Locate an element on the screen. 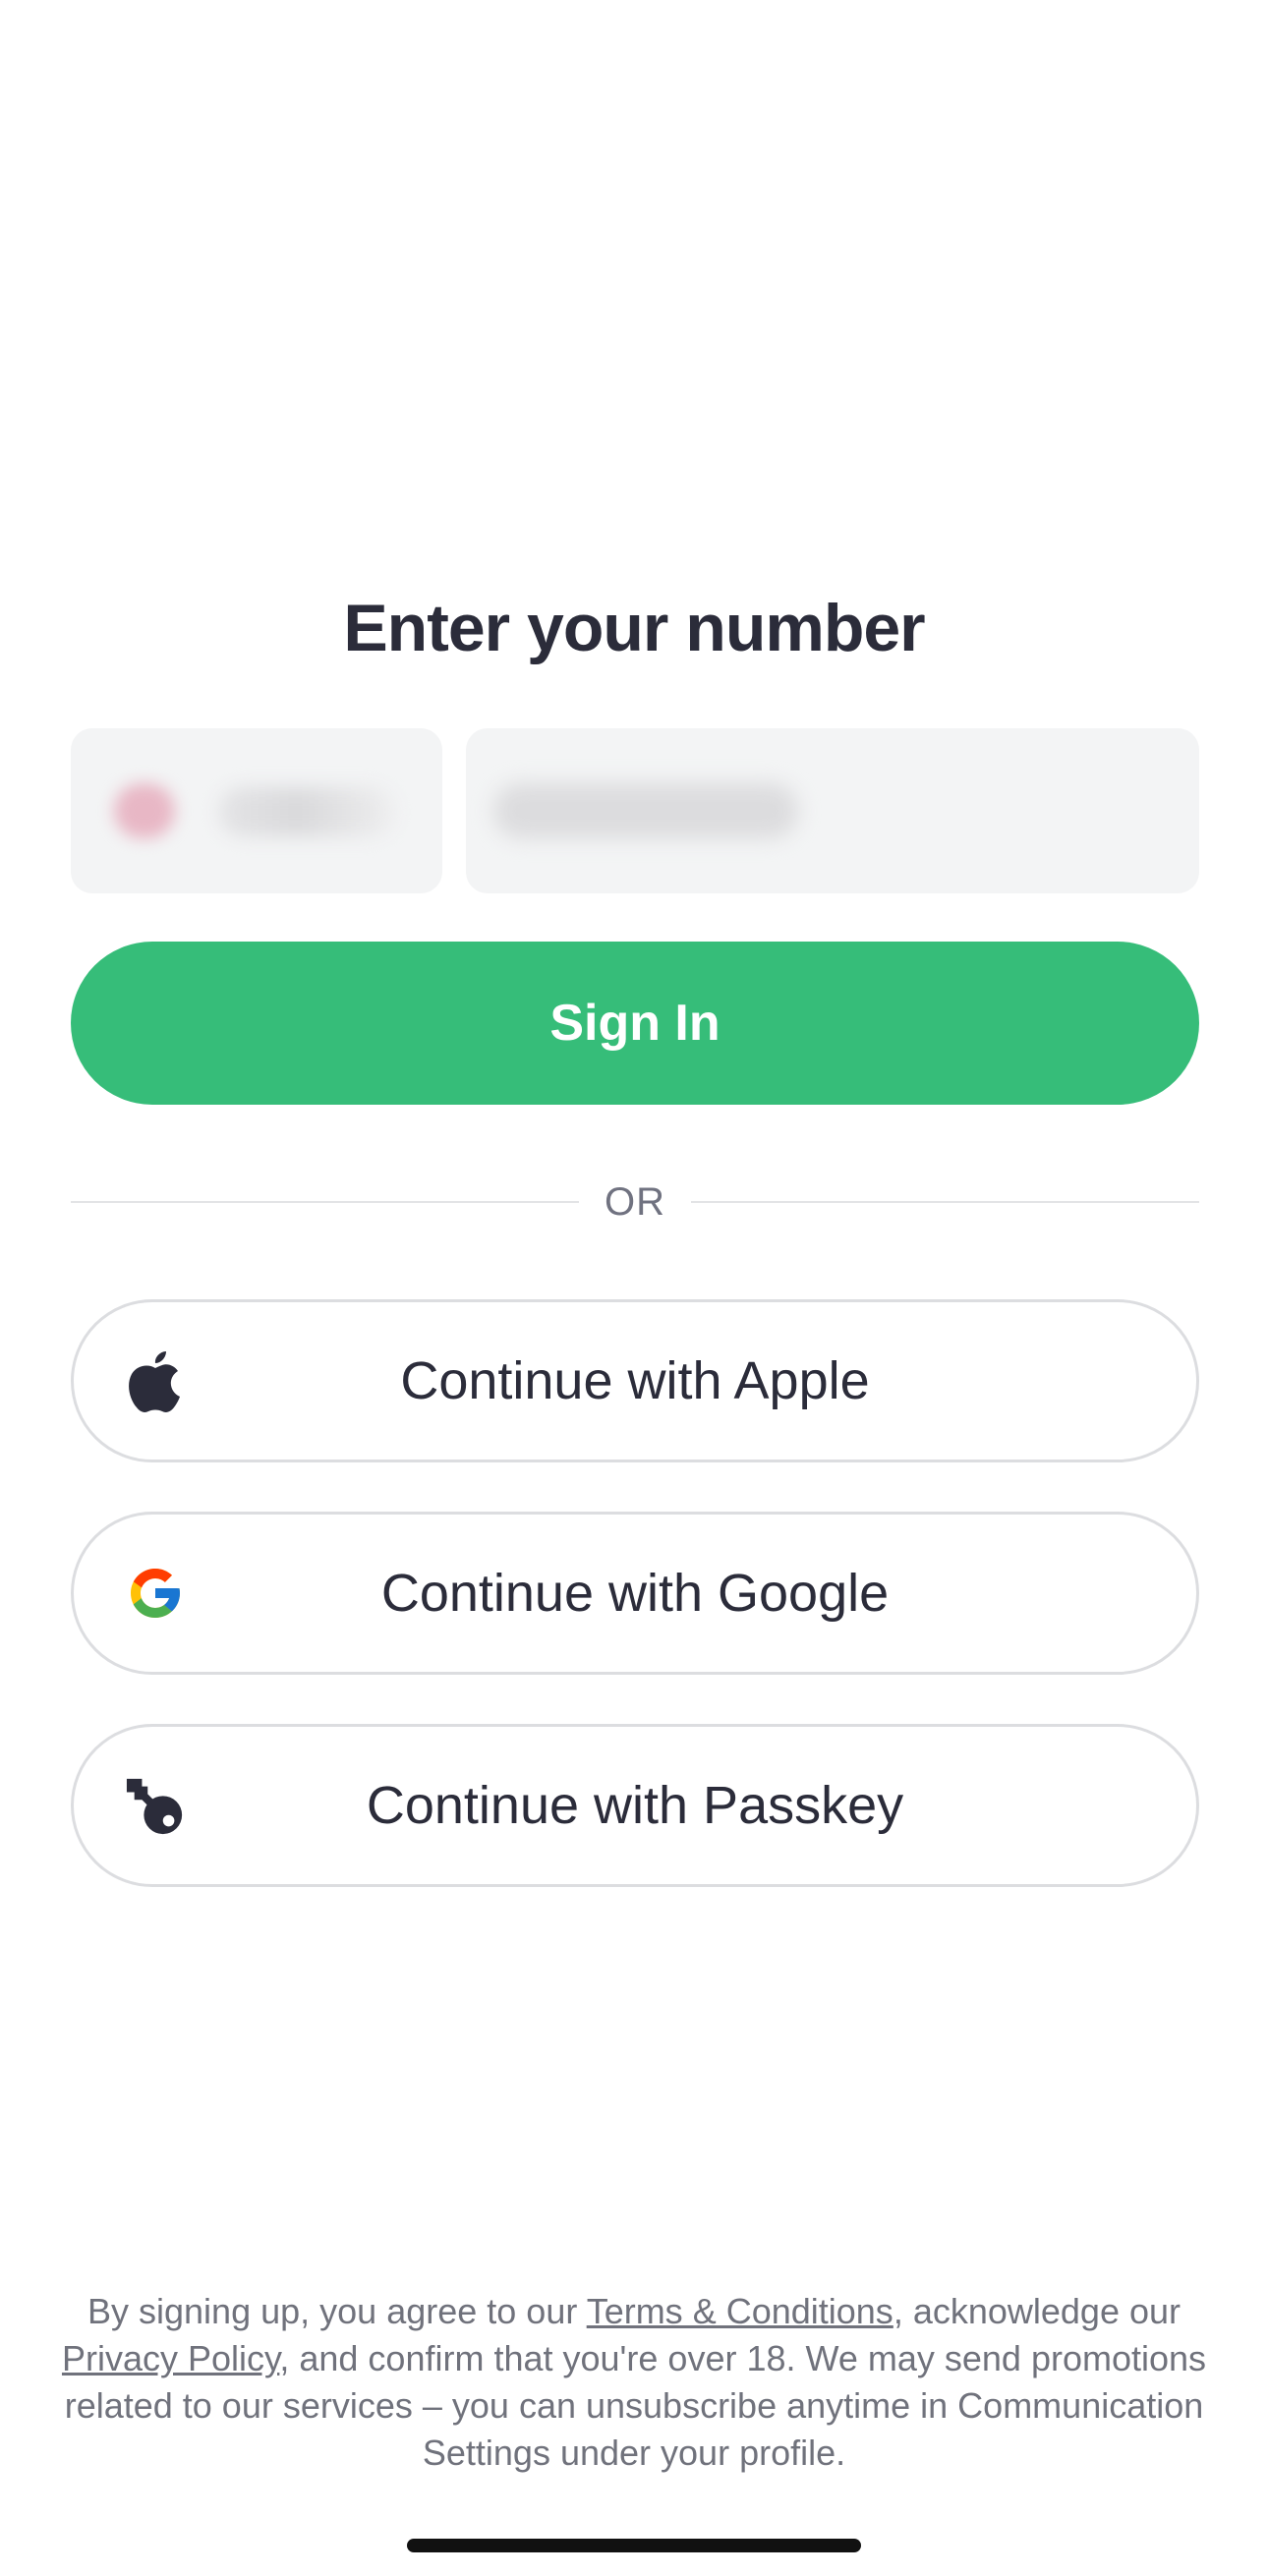 This screenshot has height=2576, width=1268. phone-number-redacted is located at coordinates (645, 811).